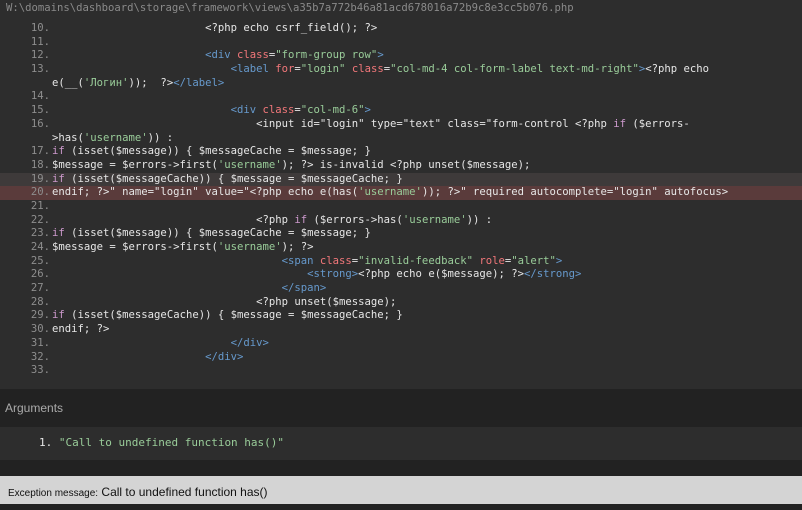  What do you see at coordinates (658, 123) in the screenshot?
I see `code-token: ($errors-` at bounding box center [658, 123].